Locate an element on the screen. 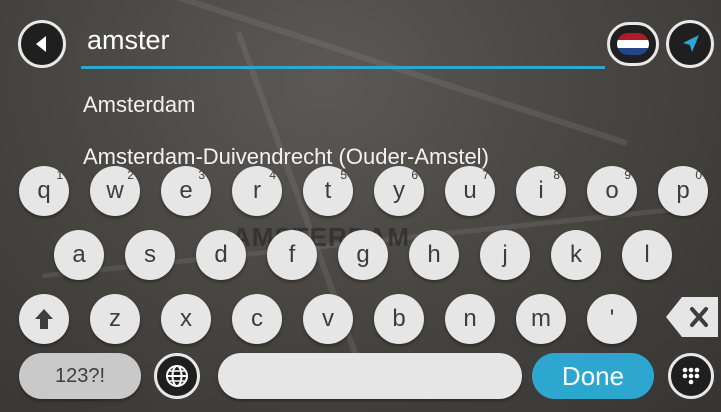 This screenshot has height=412, width=721. search-input: amster is located at coordinates (128, 40).